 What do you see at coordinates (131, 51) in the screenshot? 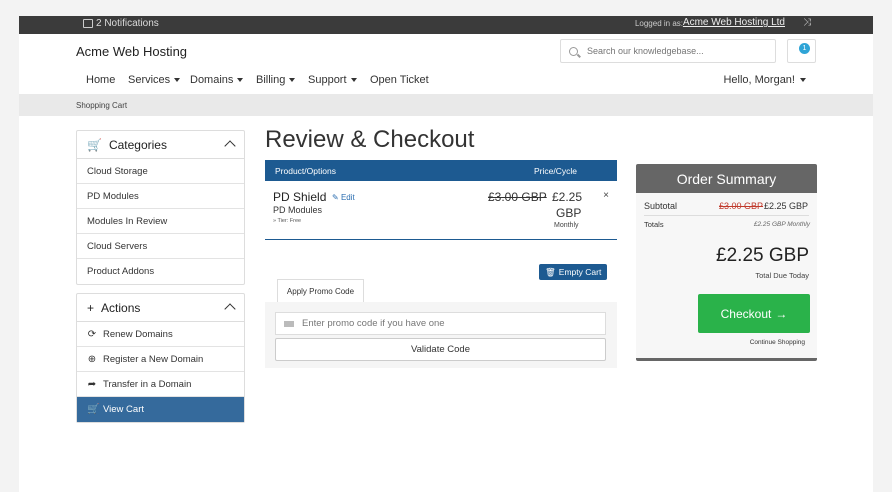
I see `brand-logo: Acme Web Hosting` at bounding box center [131, 51].